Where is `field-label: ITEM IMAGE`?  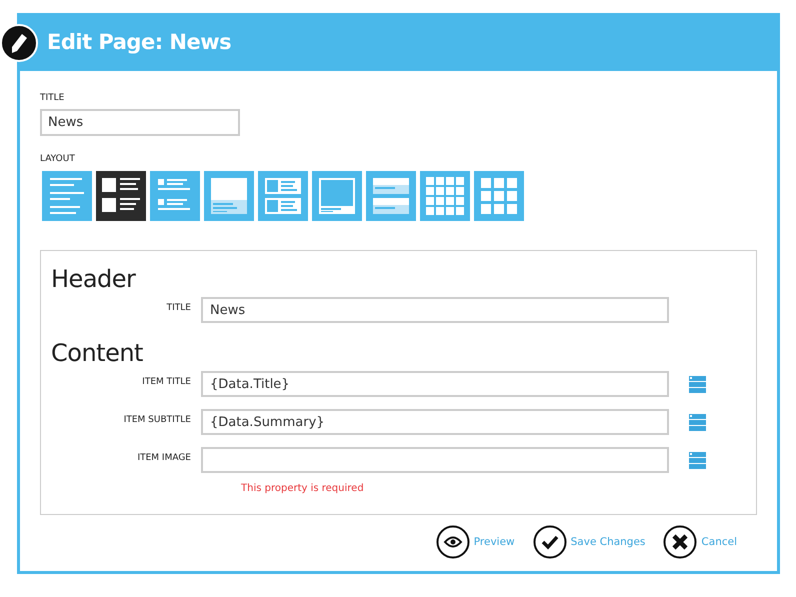
field-label: ITEM IMAGE is located at coordinates (163, 457).